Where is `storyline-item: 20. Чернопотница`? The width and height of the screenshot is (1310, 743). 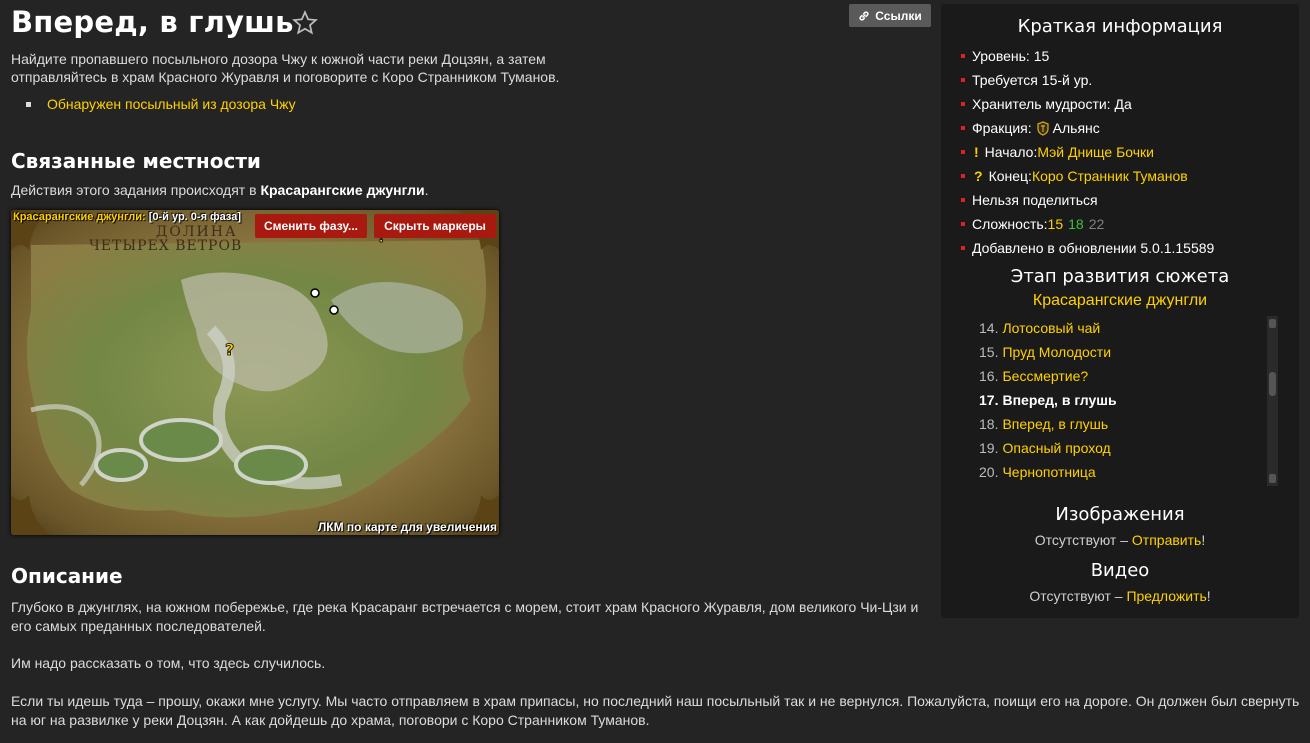 storyline-item: 20. Чернопотница is located at coordinates (1119, 472).